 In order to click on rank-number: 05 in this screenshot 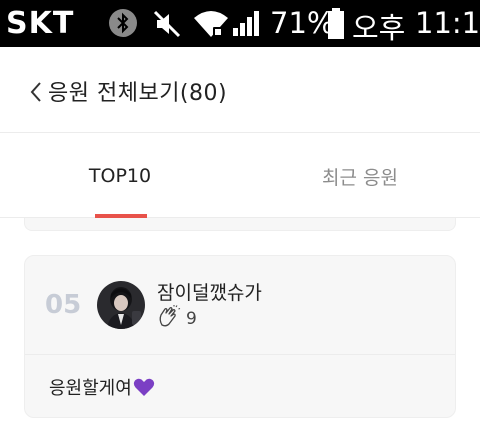, I will do `click(63, 305)`.